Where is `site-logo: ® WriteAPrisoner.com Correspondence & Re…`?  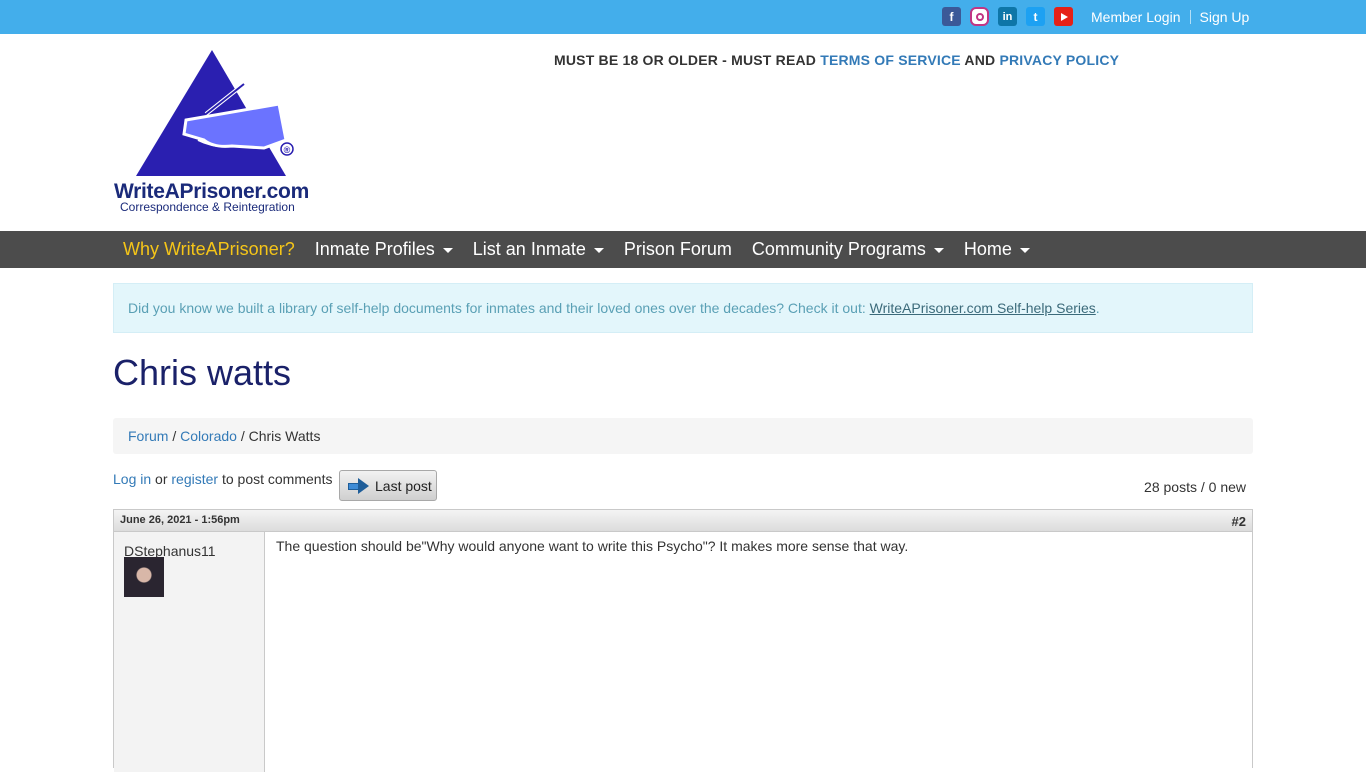 site-logo: ® WriteAPrisoner.com Correspondence & Re… is located at coordinates (214, 132).